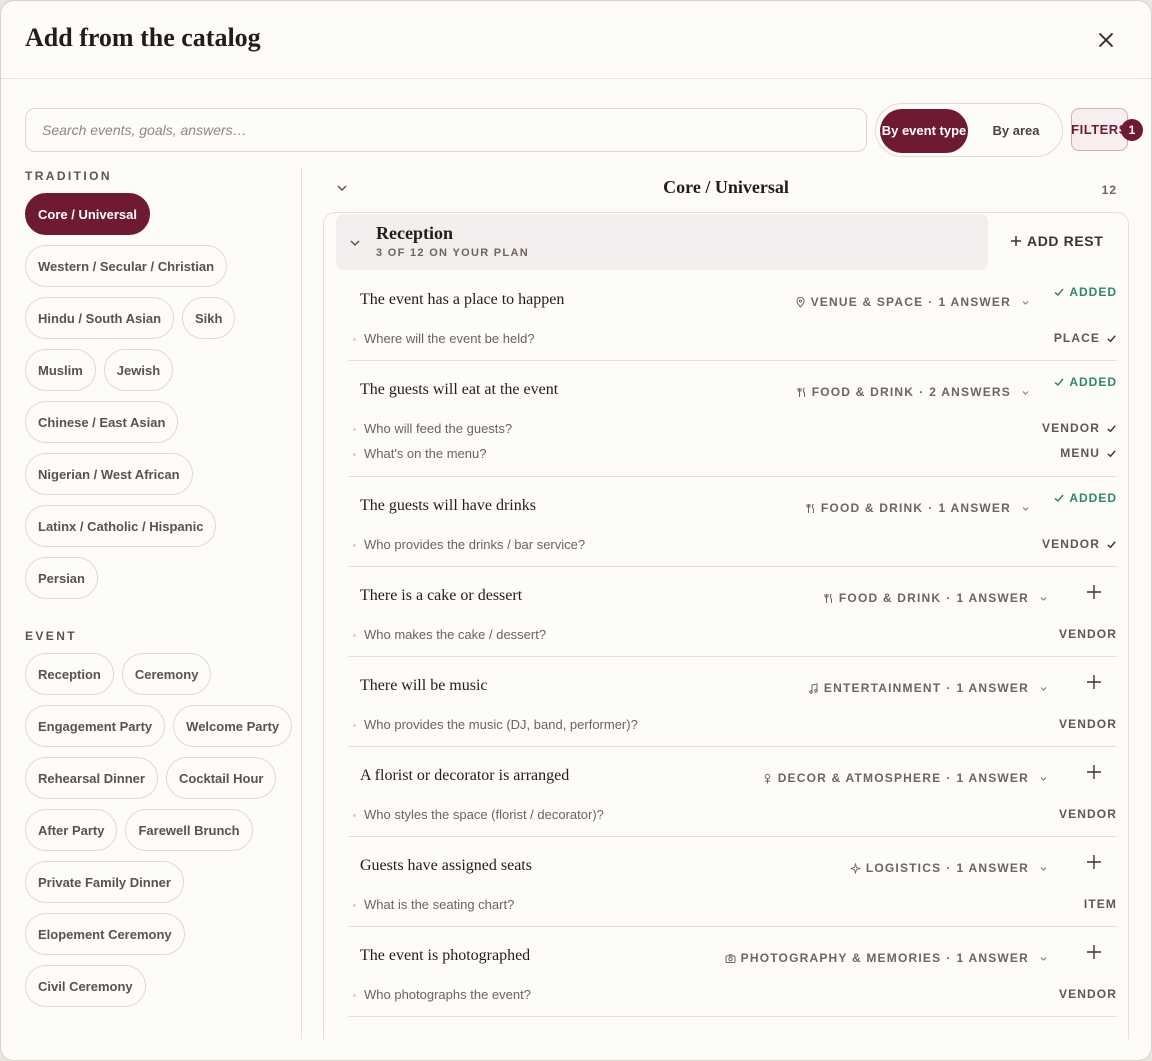 Image resolution: width=1152 pixels, height=1061 pixels. Describe the element at coordinates (913, 392) in the screenshot. I see `goal-area-dropdown: FOOD & DRINK · 2 ANSWERS` at that location.